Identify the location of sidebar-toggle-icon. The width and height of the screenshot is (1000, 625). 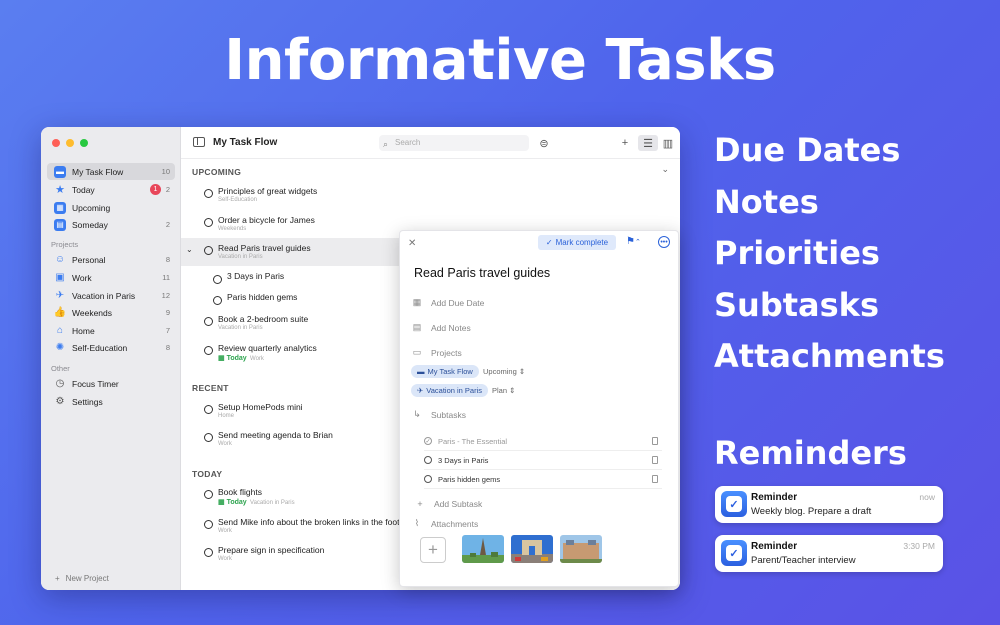
(199, 142).